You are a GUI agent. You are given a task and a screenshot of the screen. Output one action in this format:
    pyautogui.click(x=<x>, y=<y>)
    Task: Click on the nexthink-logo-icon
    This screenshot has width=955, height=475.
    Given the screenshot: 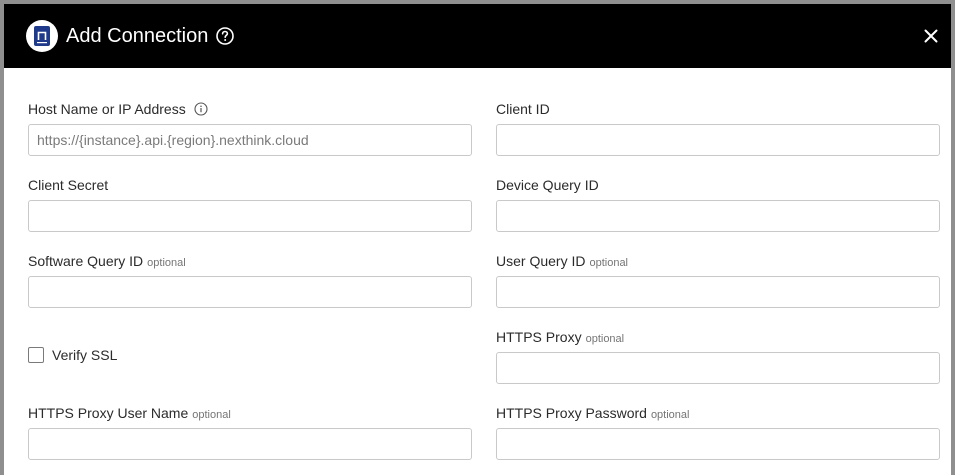 What is the action you would take?
    pyautogui.click(x=42, y=36)
    